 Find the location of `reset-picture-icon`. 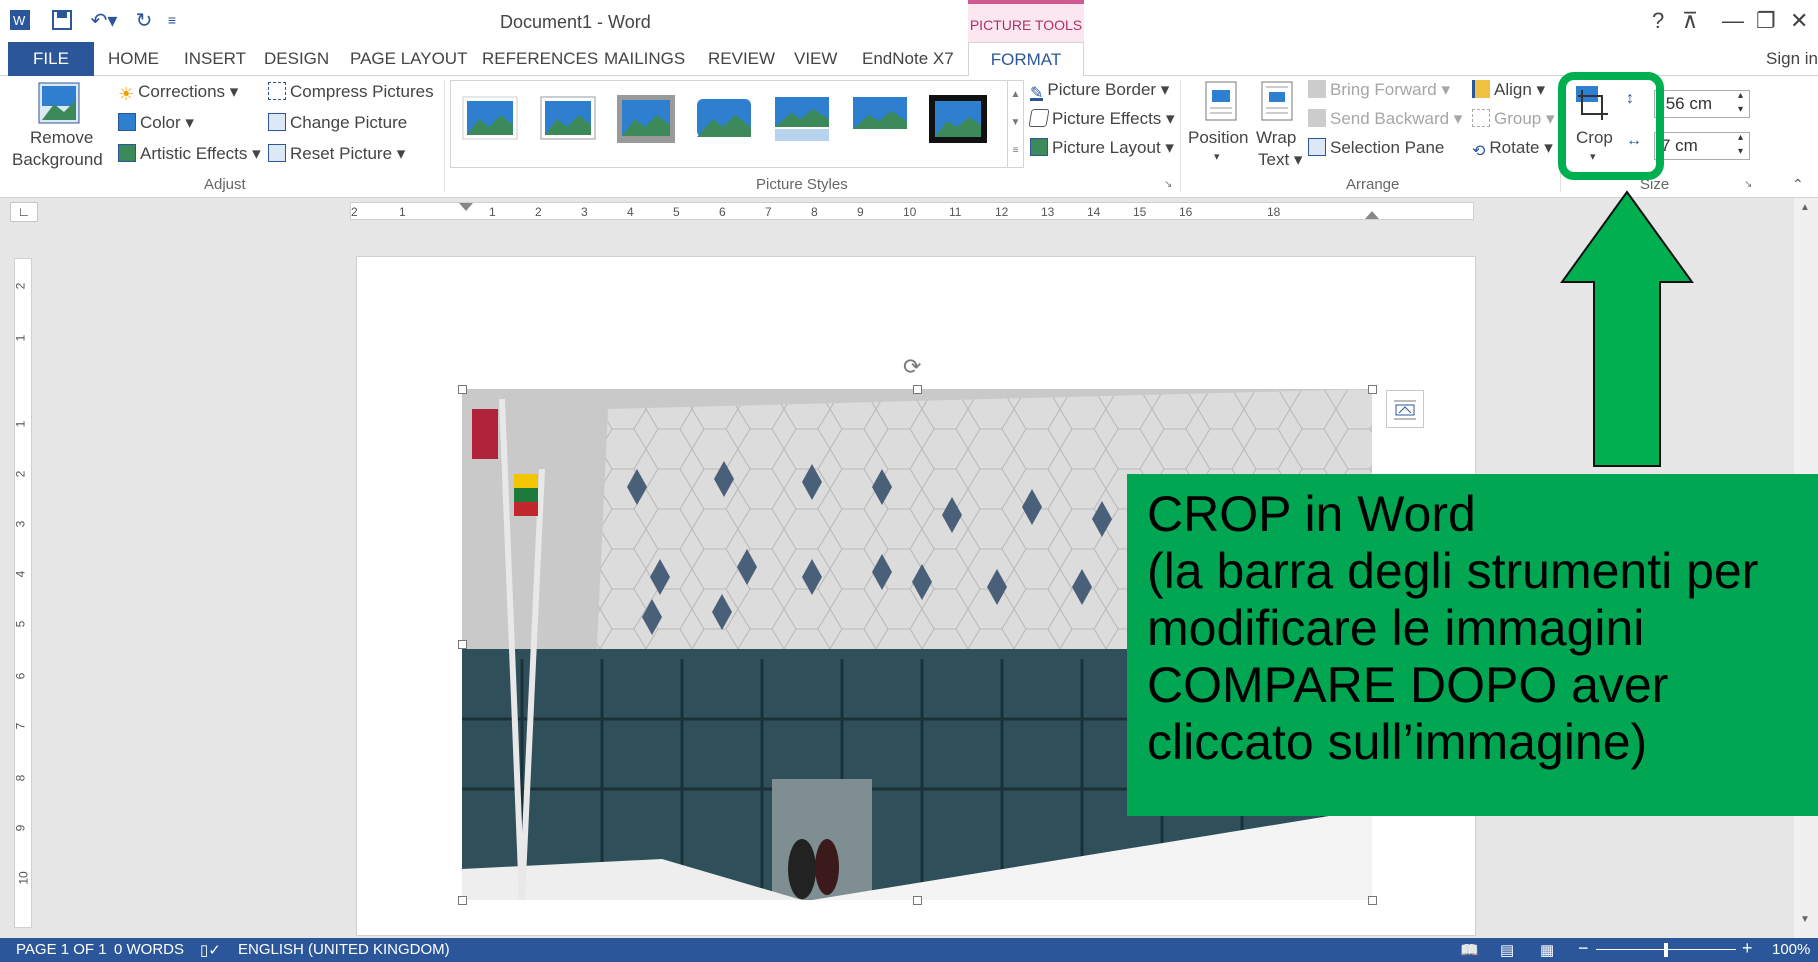

reset-picture-icon is located at coordinates (277, 153).